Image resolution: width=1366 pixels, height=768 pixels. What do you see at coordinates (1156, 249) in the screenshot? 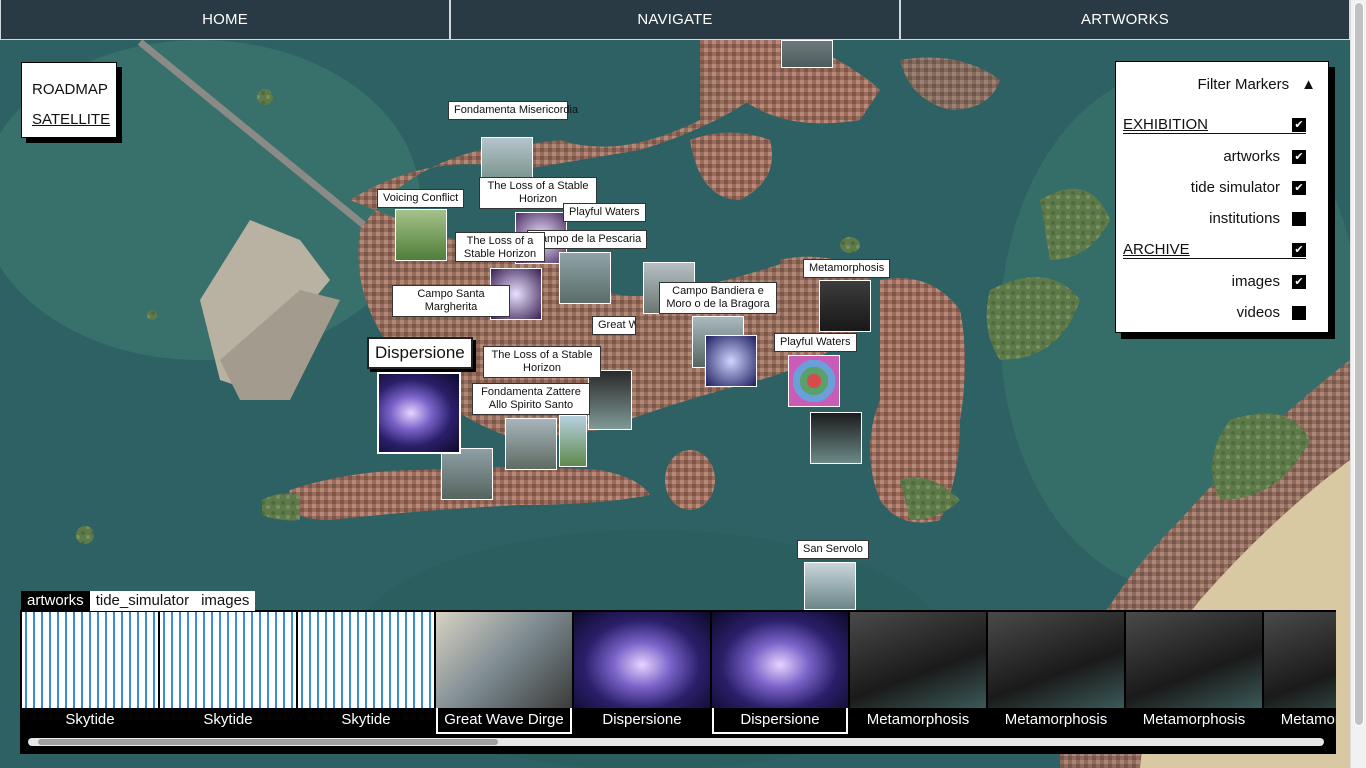
I see `filter-group-label: ARCHIVE` at bounding box center [1156, 249].